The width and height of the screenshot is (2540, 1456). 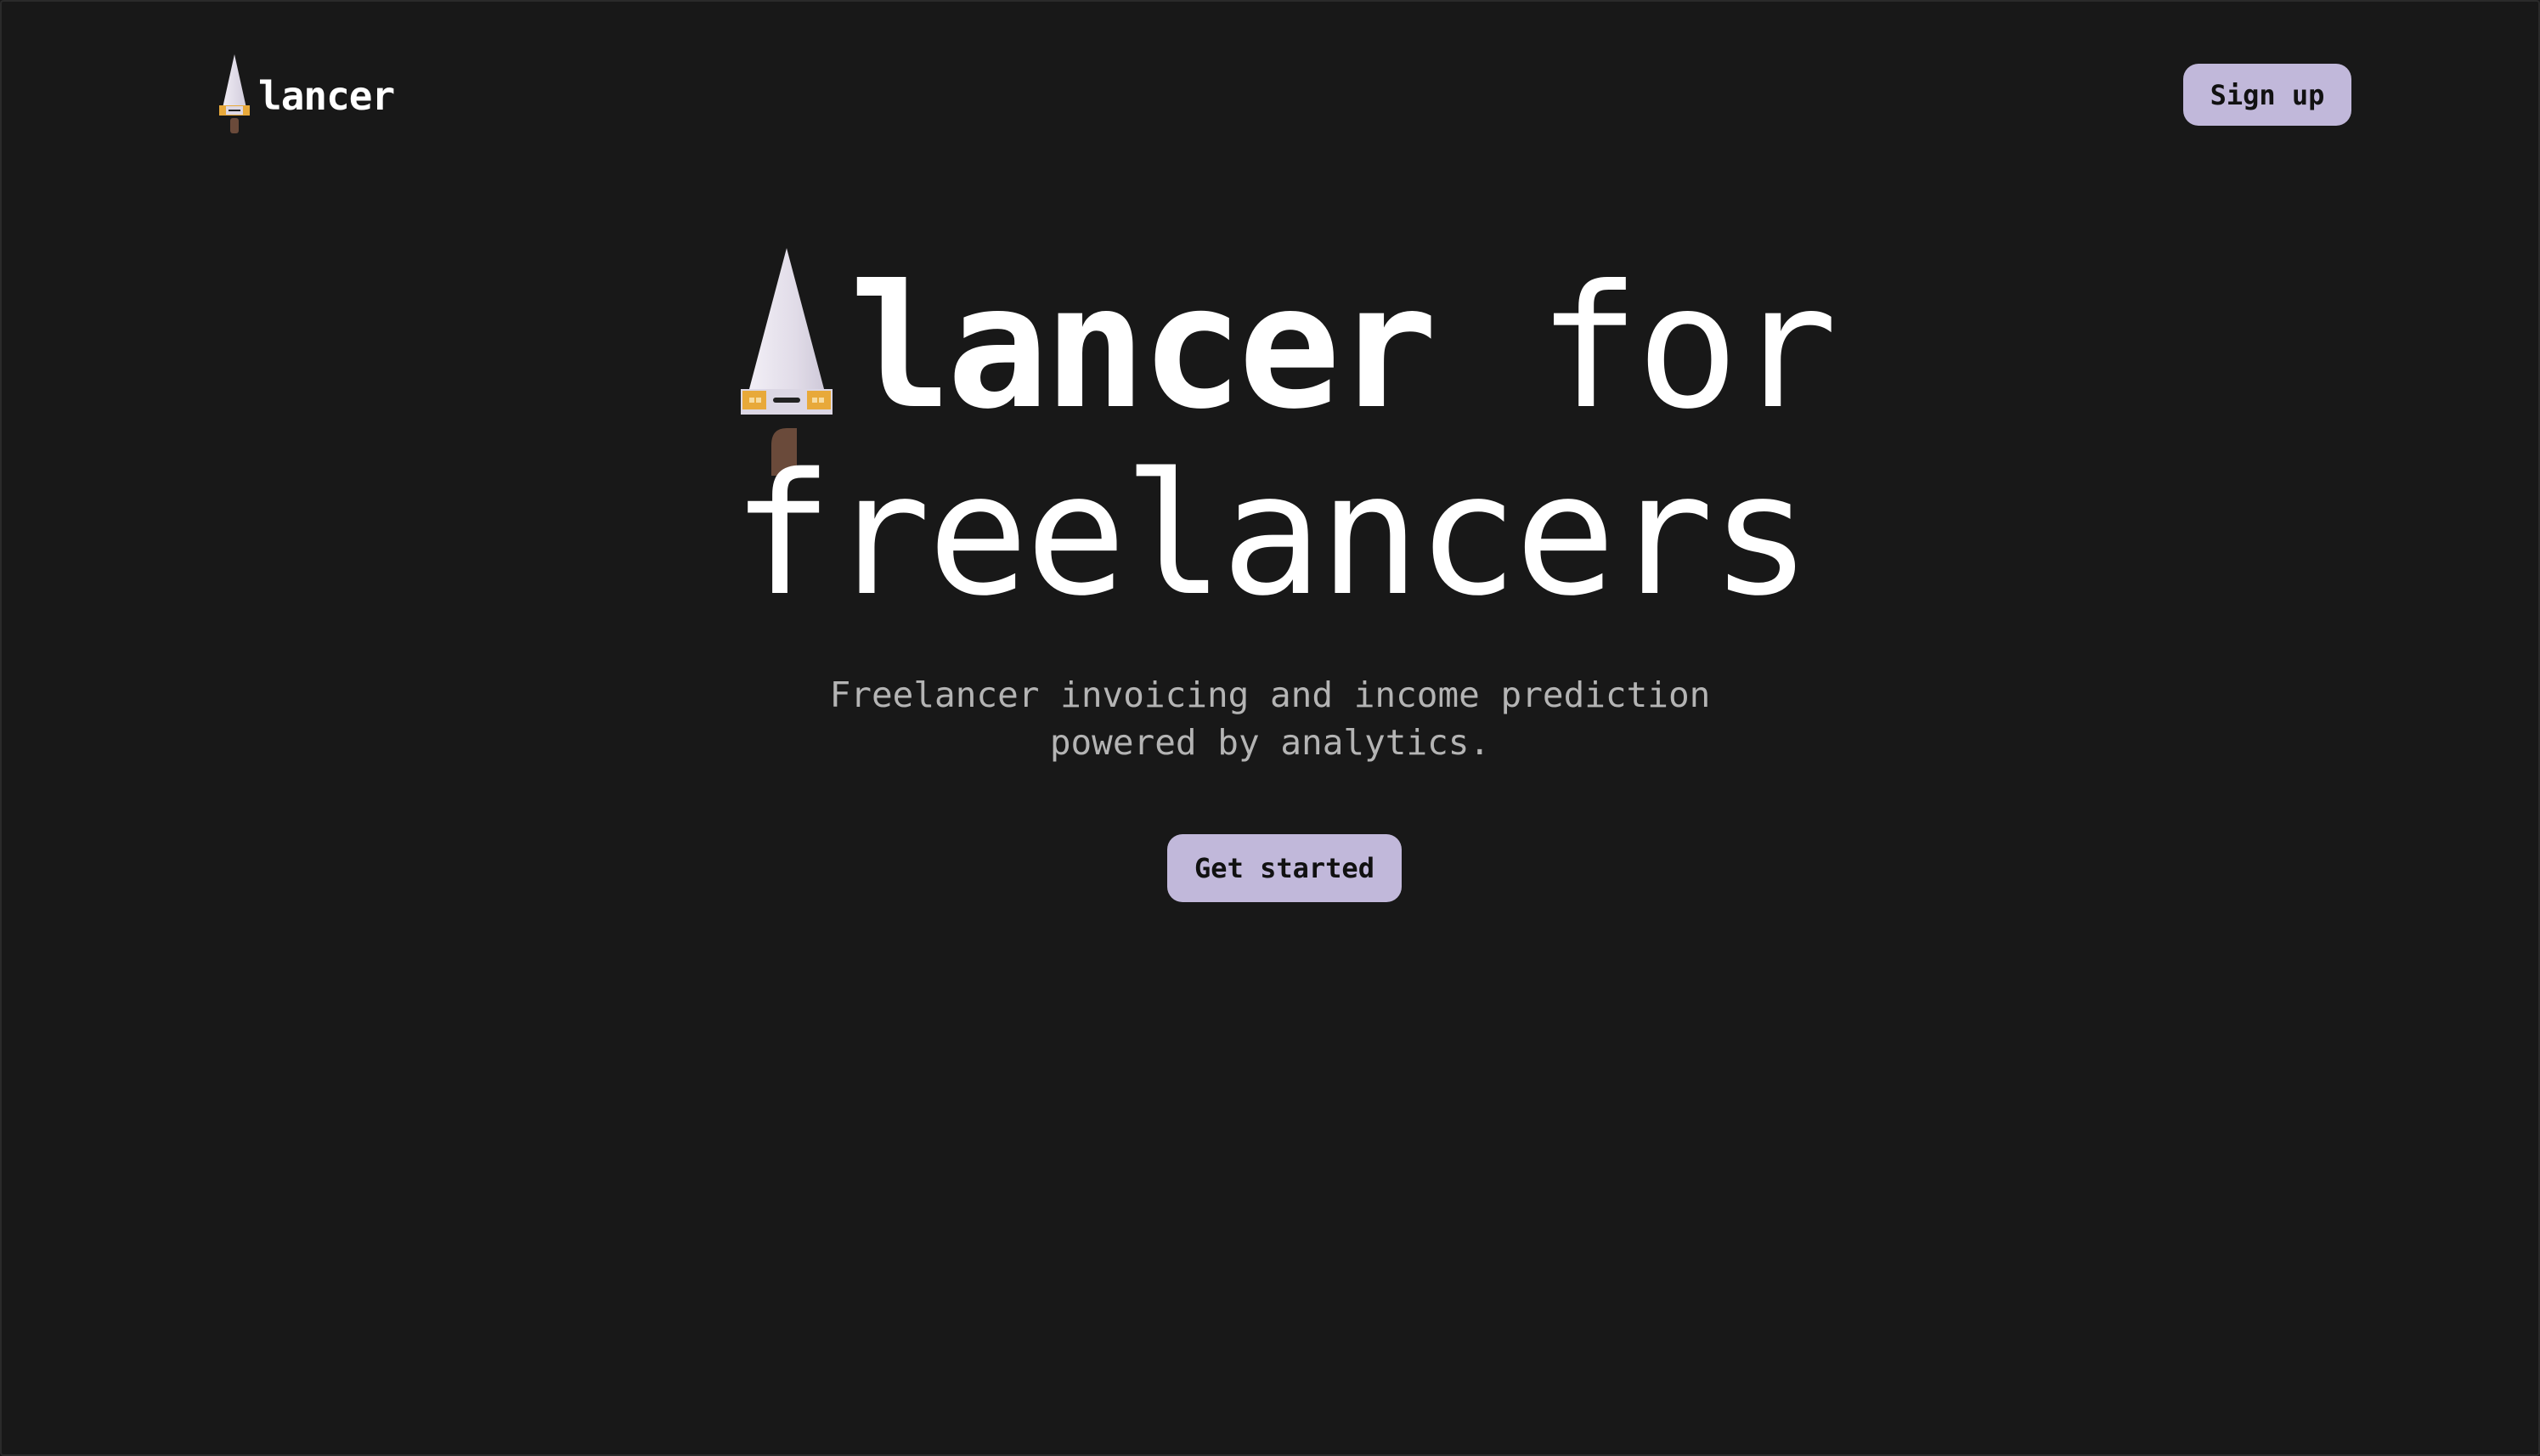 I want to click on site-header: lancer Sign up, so click(x=1270, y=72).